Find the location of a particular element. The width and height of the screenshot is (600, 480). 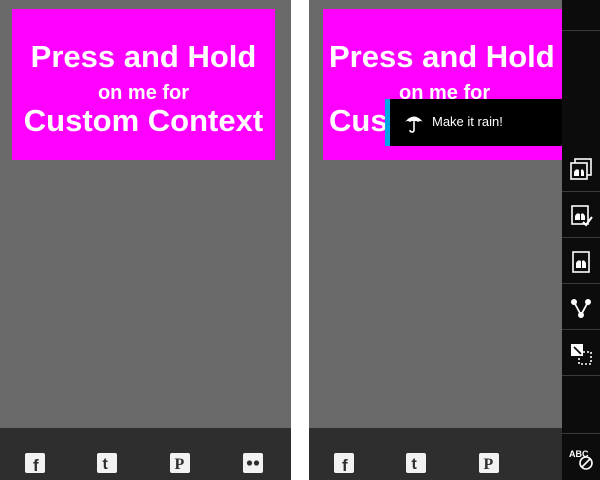

context-menu-item-label: Make it rain! is located at coordinates (467, 121).